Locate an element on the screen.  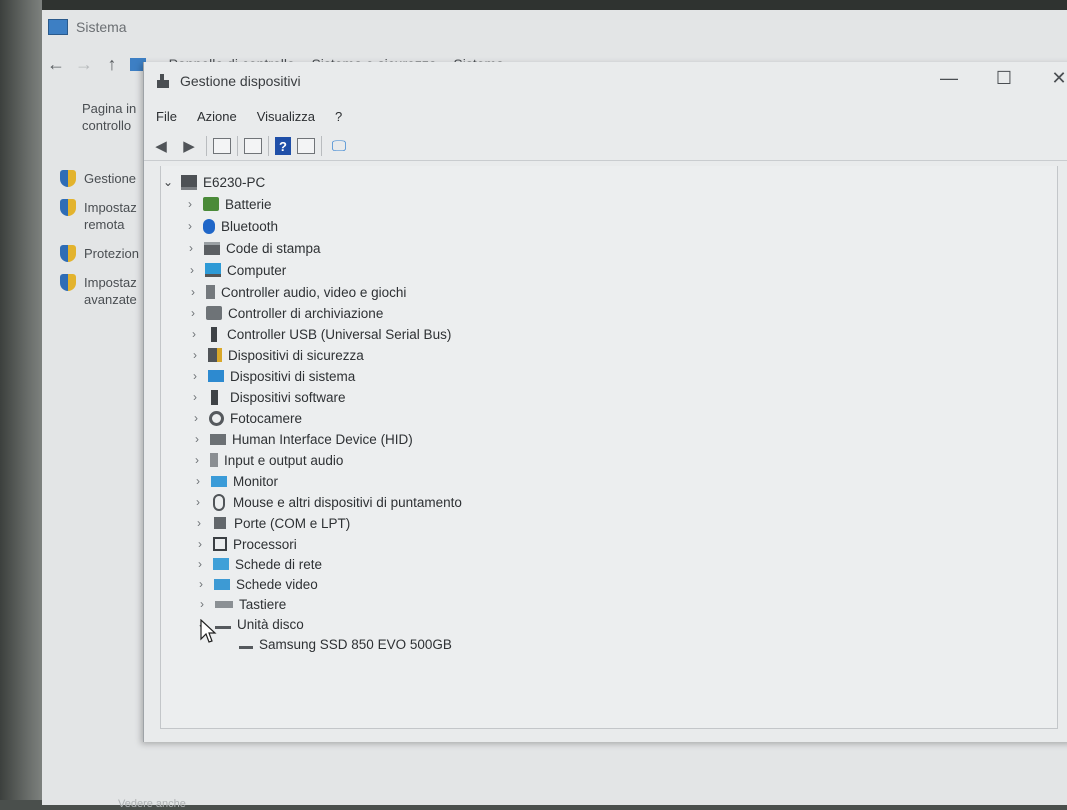
minimize-button: — is located at coordinates (949, 78).